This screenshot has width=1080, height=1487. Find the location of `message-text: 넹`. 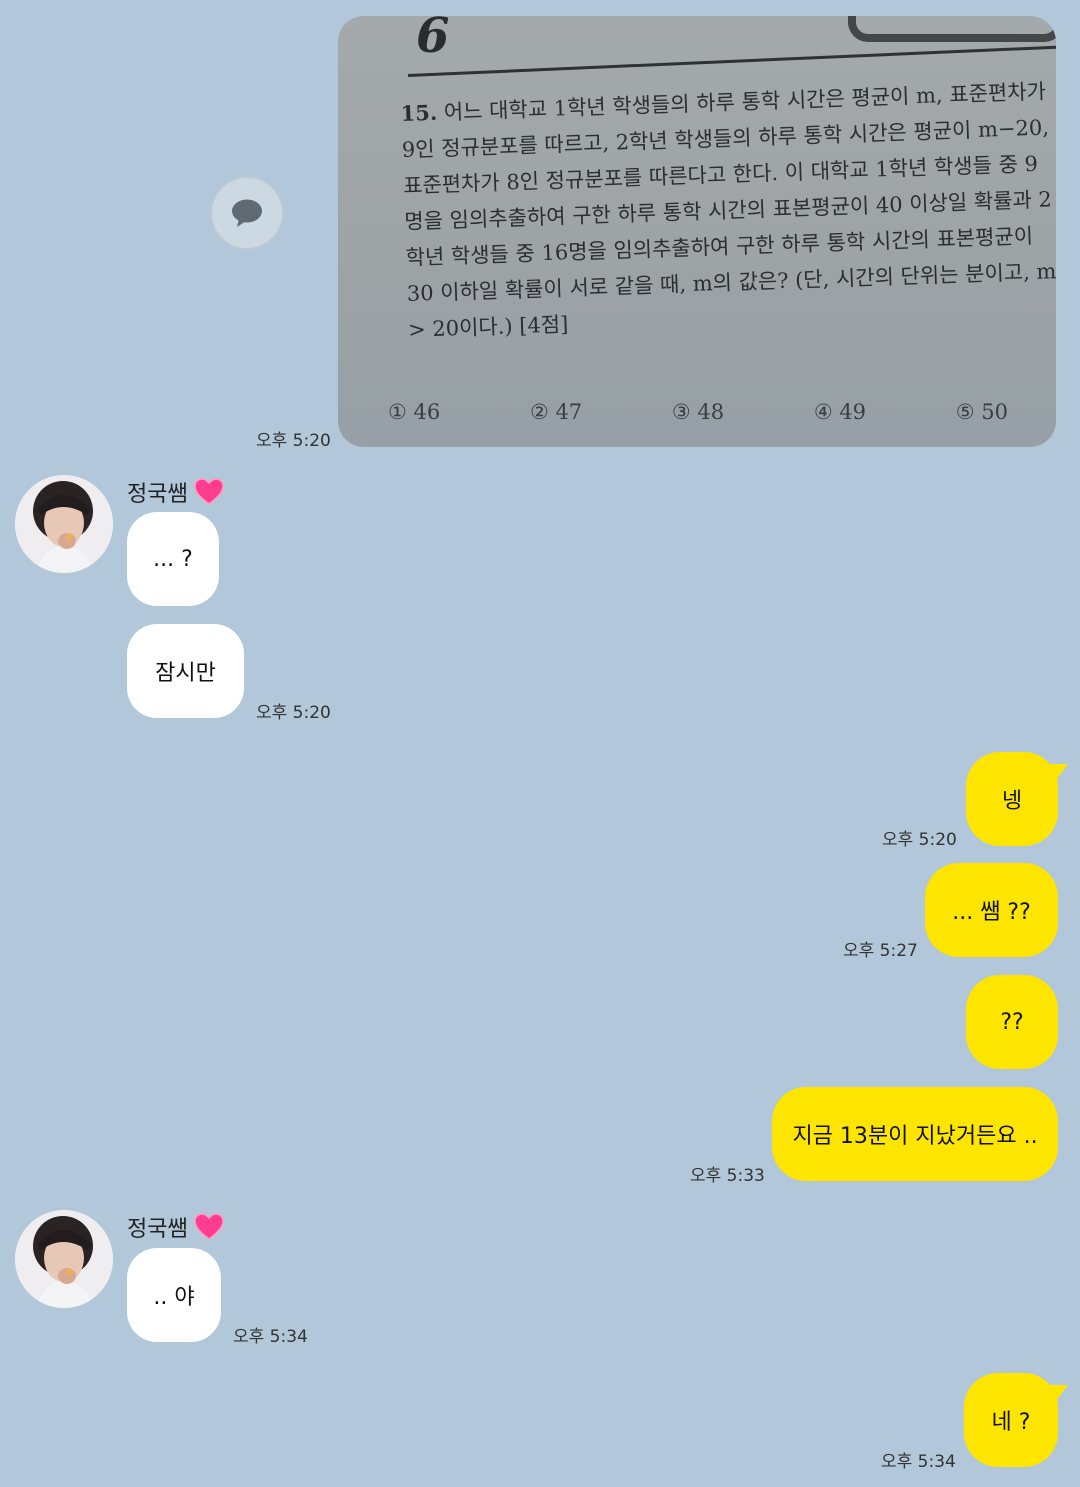

message-text: 넹 is located at coordinates (1012, 801).